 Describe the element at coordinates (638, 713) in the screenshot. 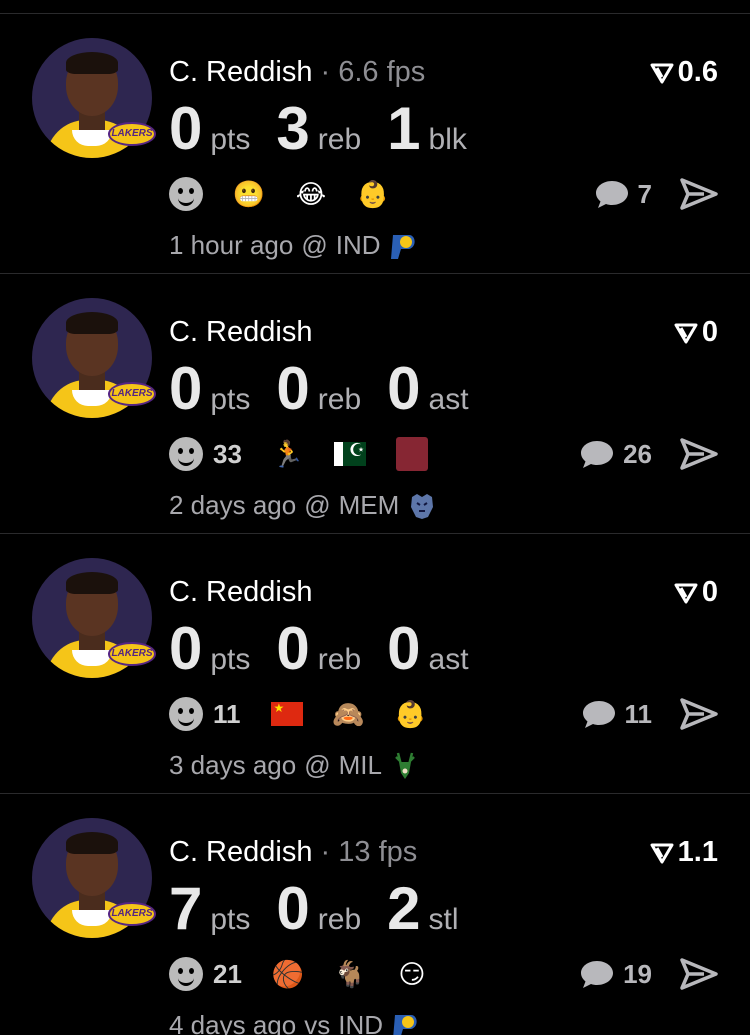

I see `comment-count: 11` at that location.